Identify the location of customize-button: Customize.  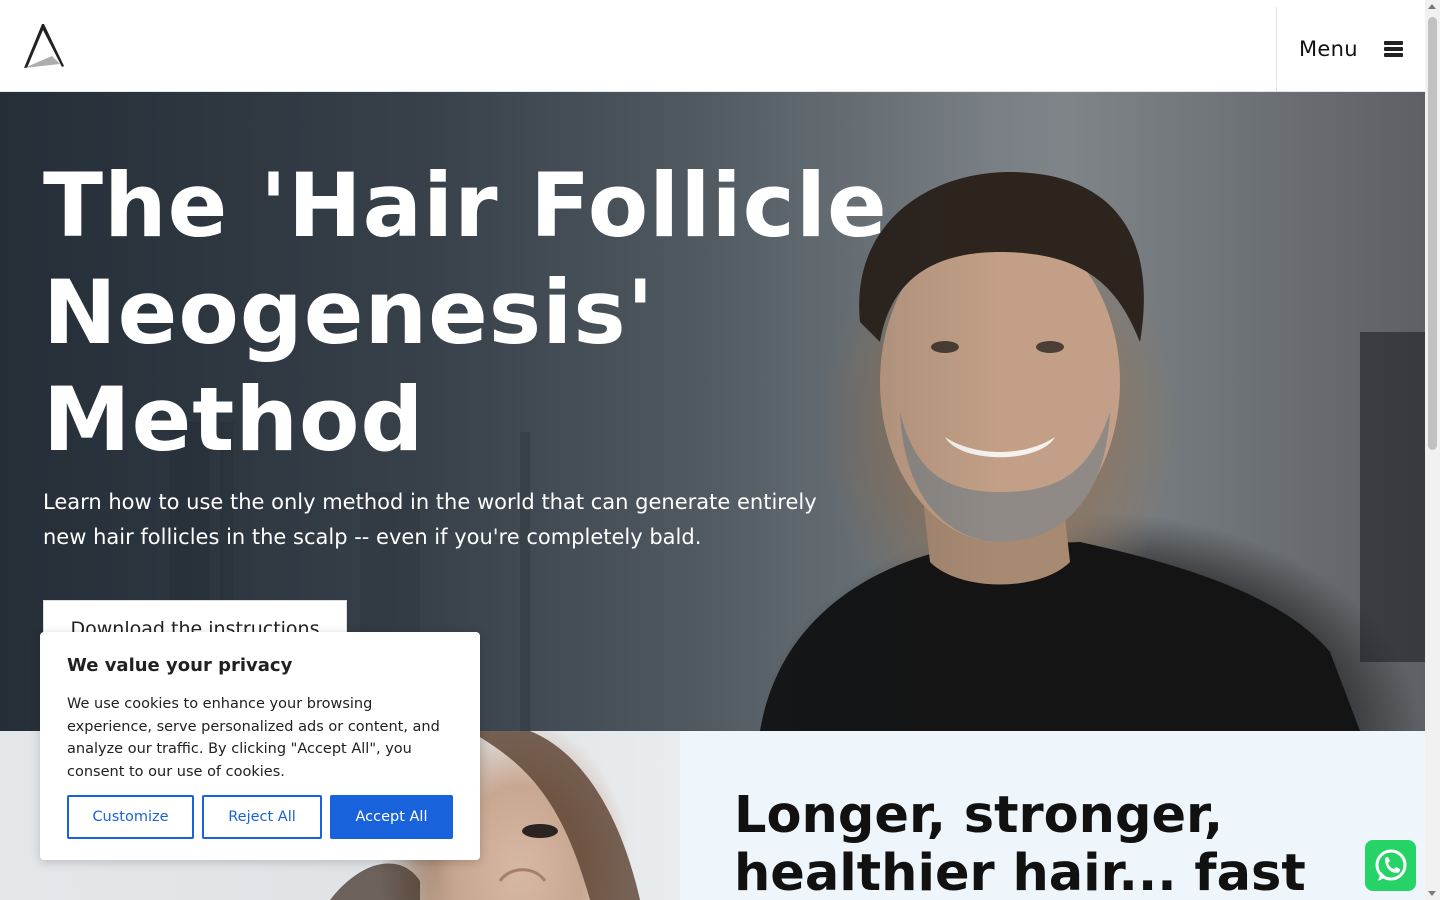
(130, 817).